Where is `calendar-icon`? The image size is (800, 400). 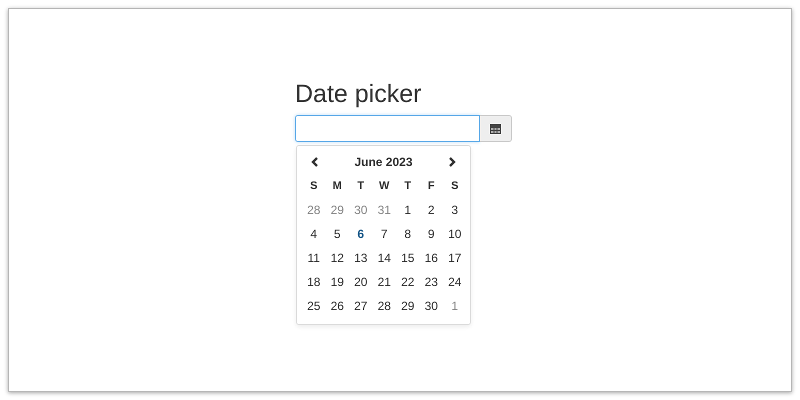 calendar-icon is located at coordinates (495, 128).